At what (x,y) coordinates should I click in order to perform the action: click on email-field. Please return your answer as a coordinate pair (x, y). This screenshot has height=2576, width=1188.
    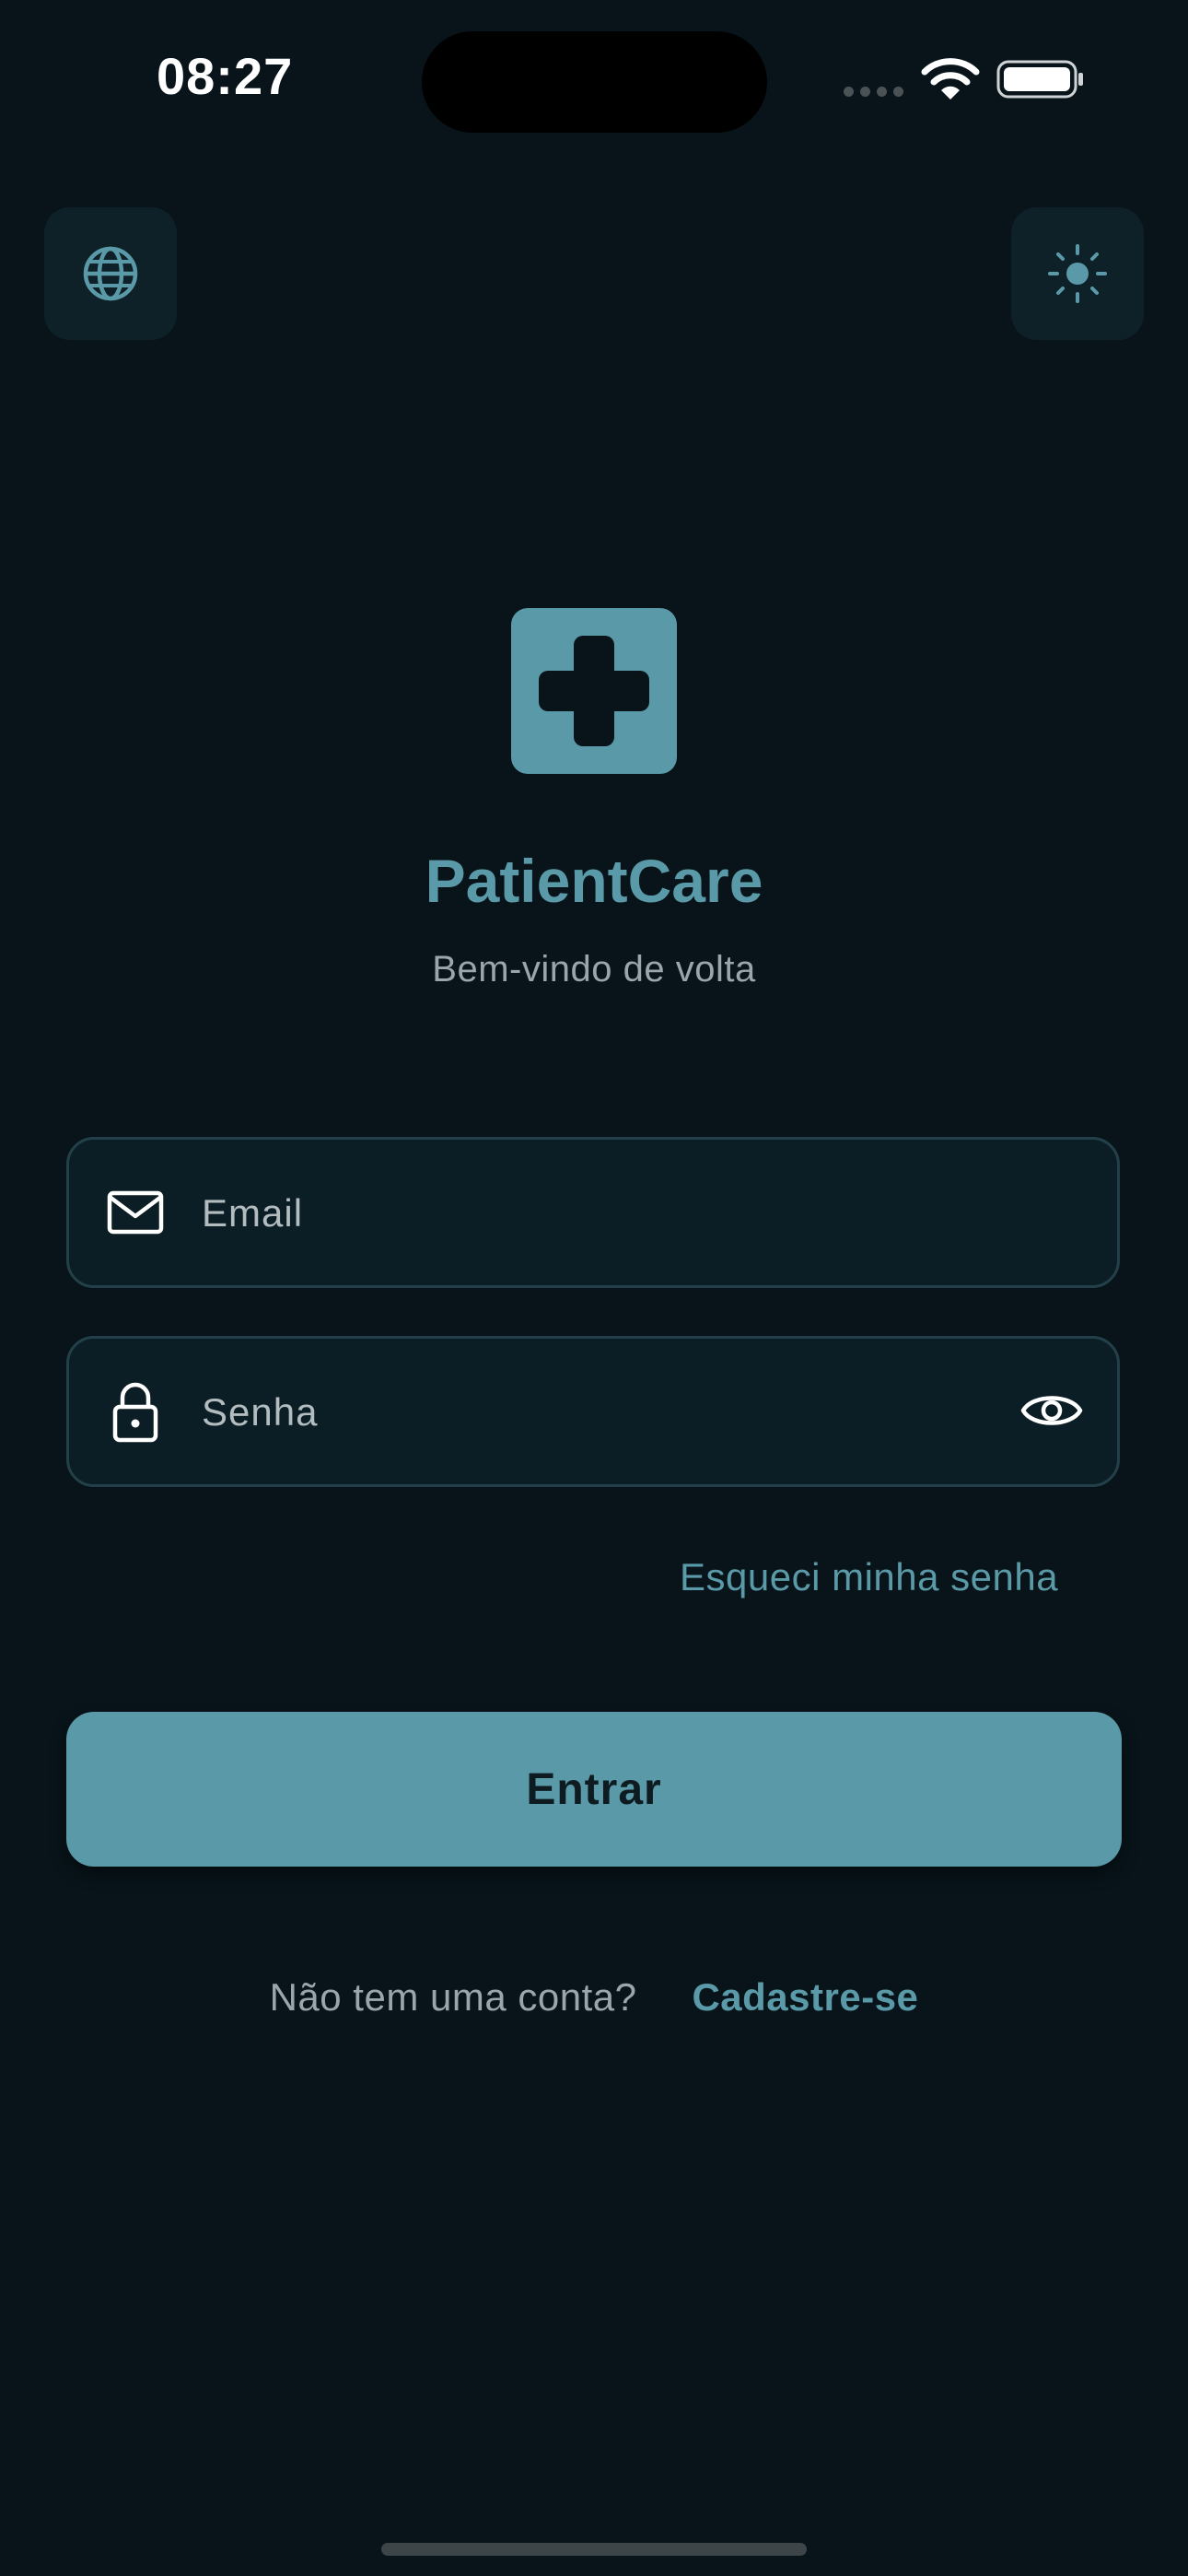
    Looking at the image, I should click on (593, 1212).